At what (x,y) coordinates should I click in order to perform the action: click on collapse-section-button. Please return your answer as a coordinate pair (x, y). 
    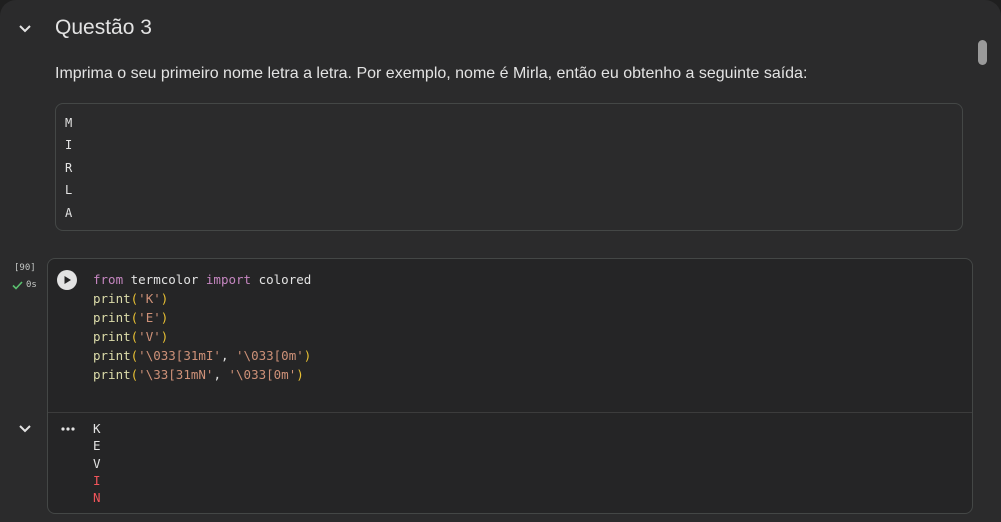
    Looking at the image, I should click on (25, 29).